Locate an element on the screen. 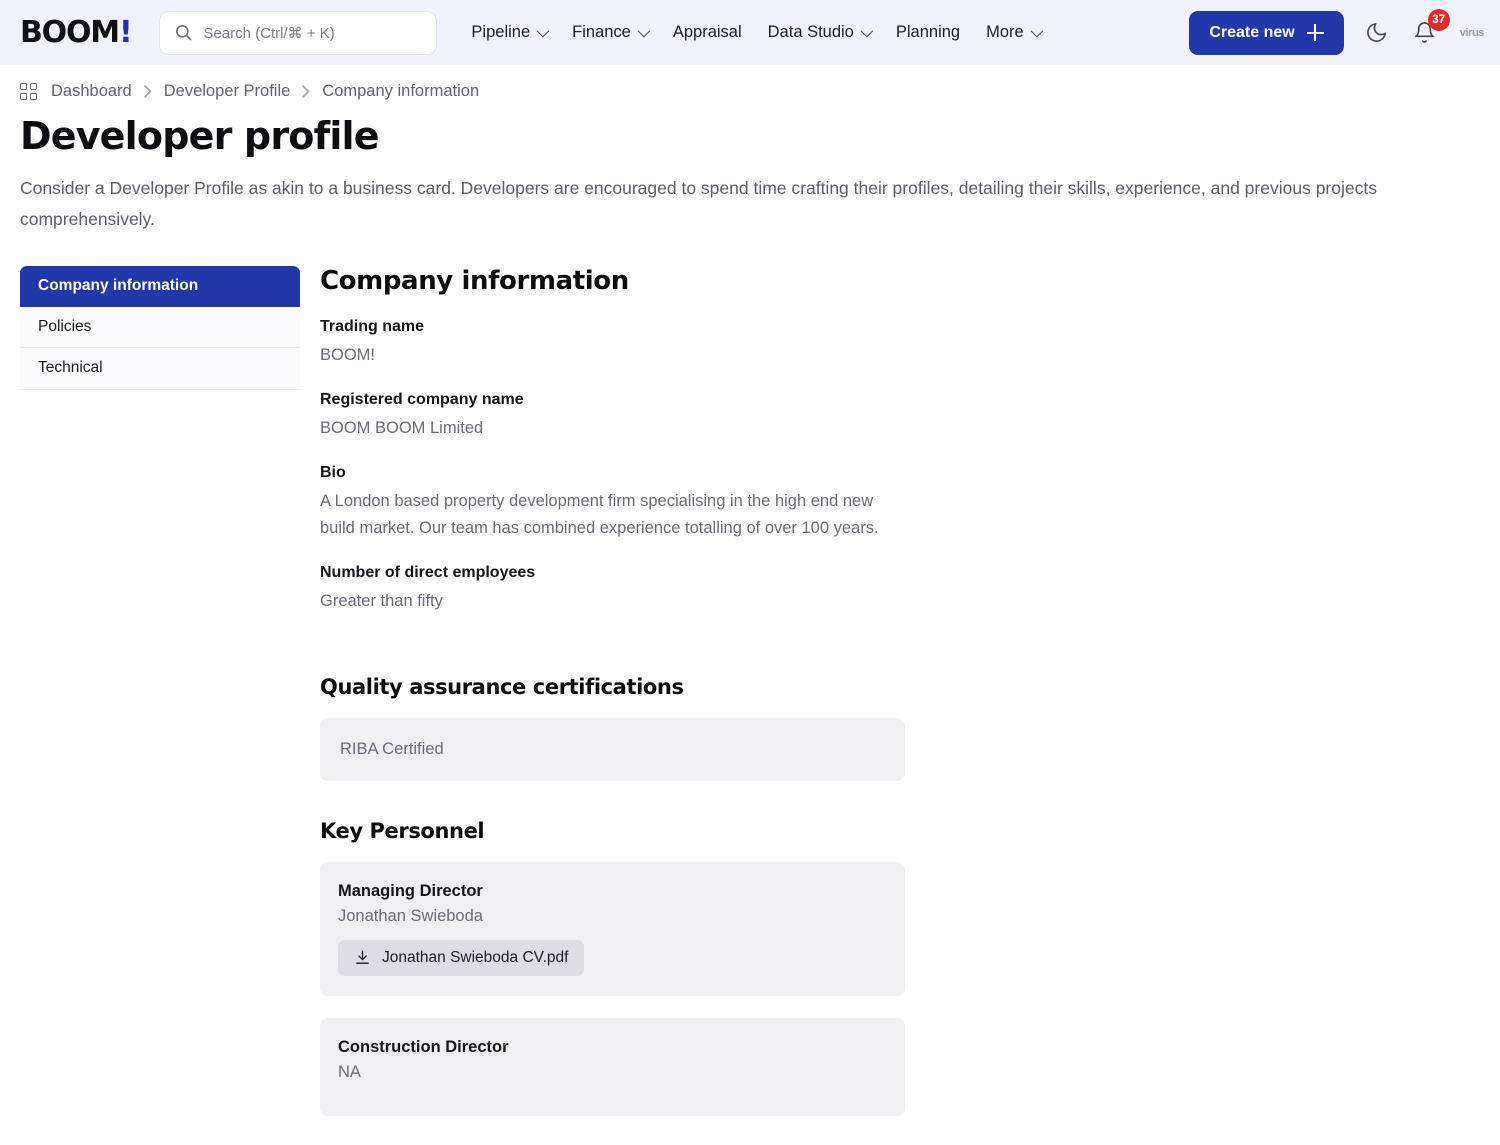 The image size is (1500, 1145). person-name: NA is located at coordinates (349, 1071).